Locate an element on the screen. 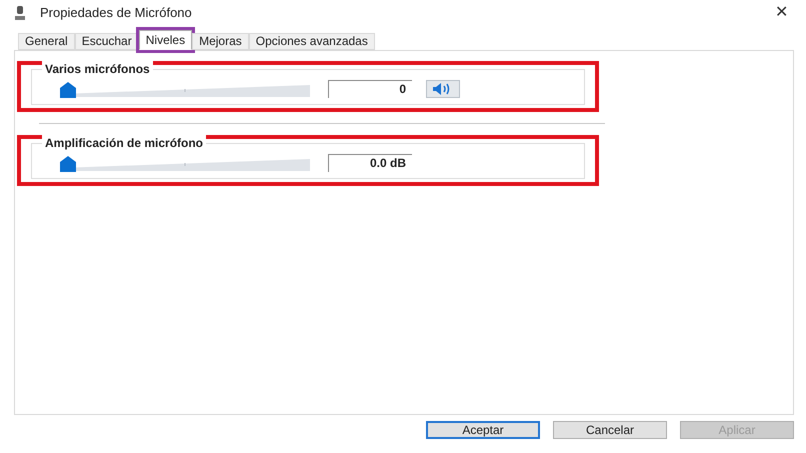  tab: Escuchar is located at coordinates (106, 41).